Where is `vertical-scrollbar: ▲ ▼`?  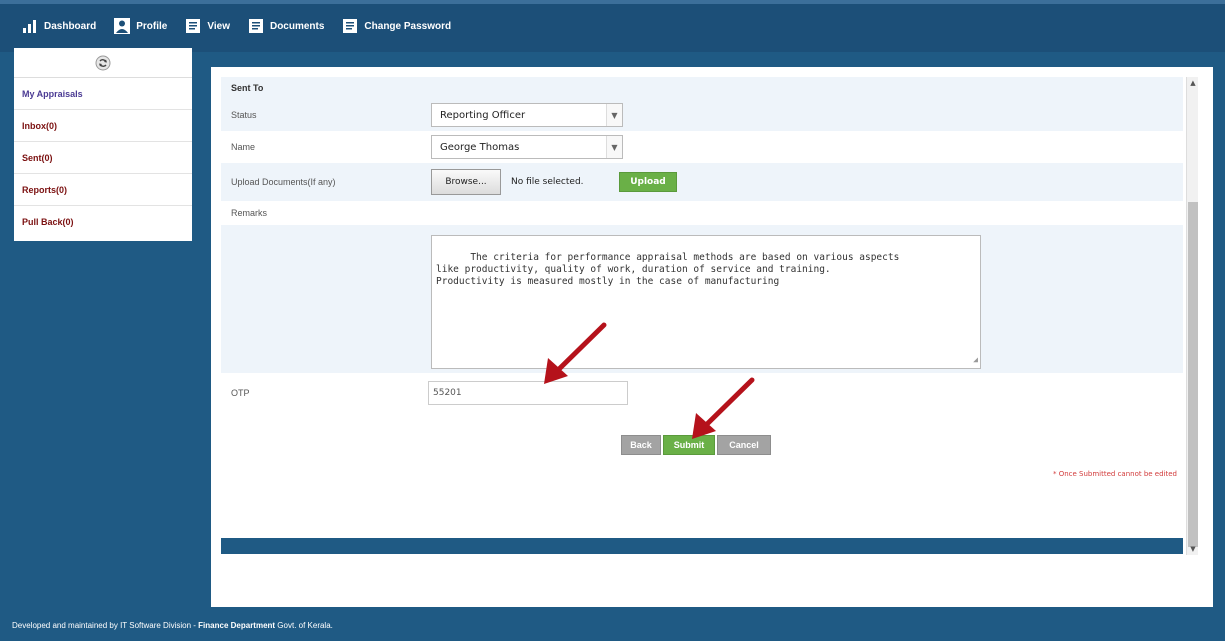 vertical-scrollbar: ▲ ▼ is located at coordinates (1192, 316).